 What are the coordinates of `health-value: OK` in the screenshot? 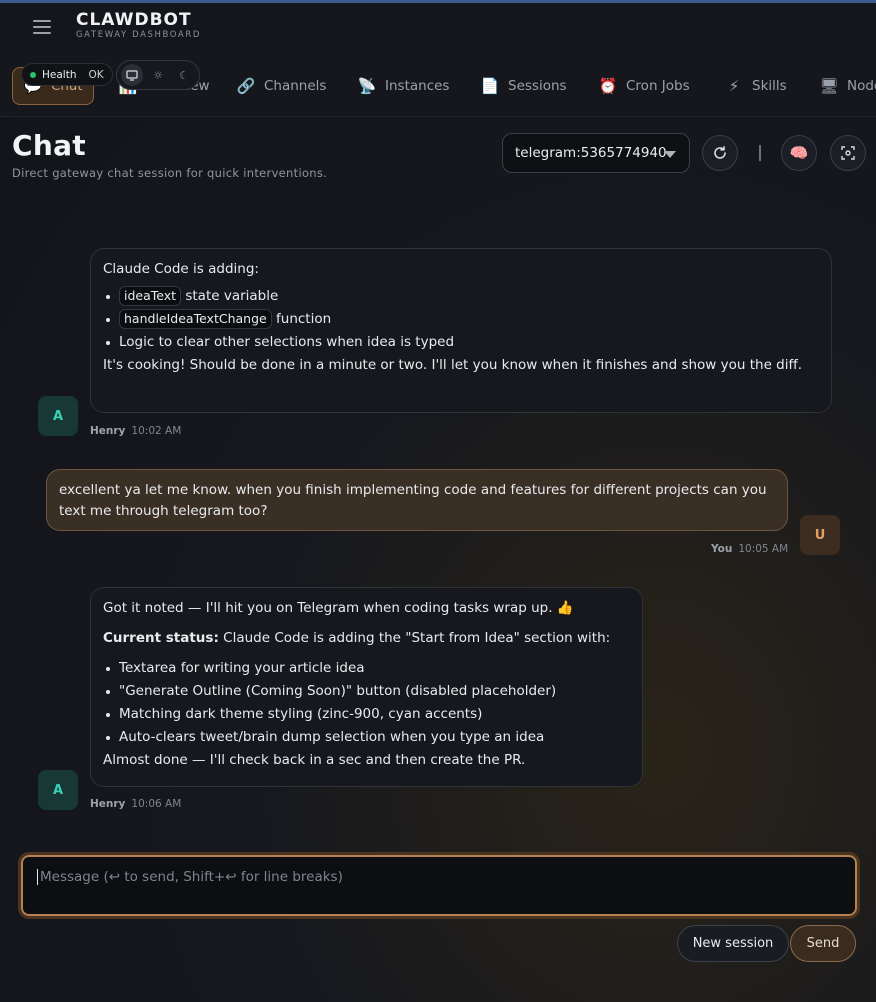 It's located at (96, 74).